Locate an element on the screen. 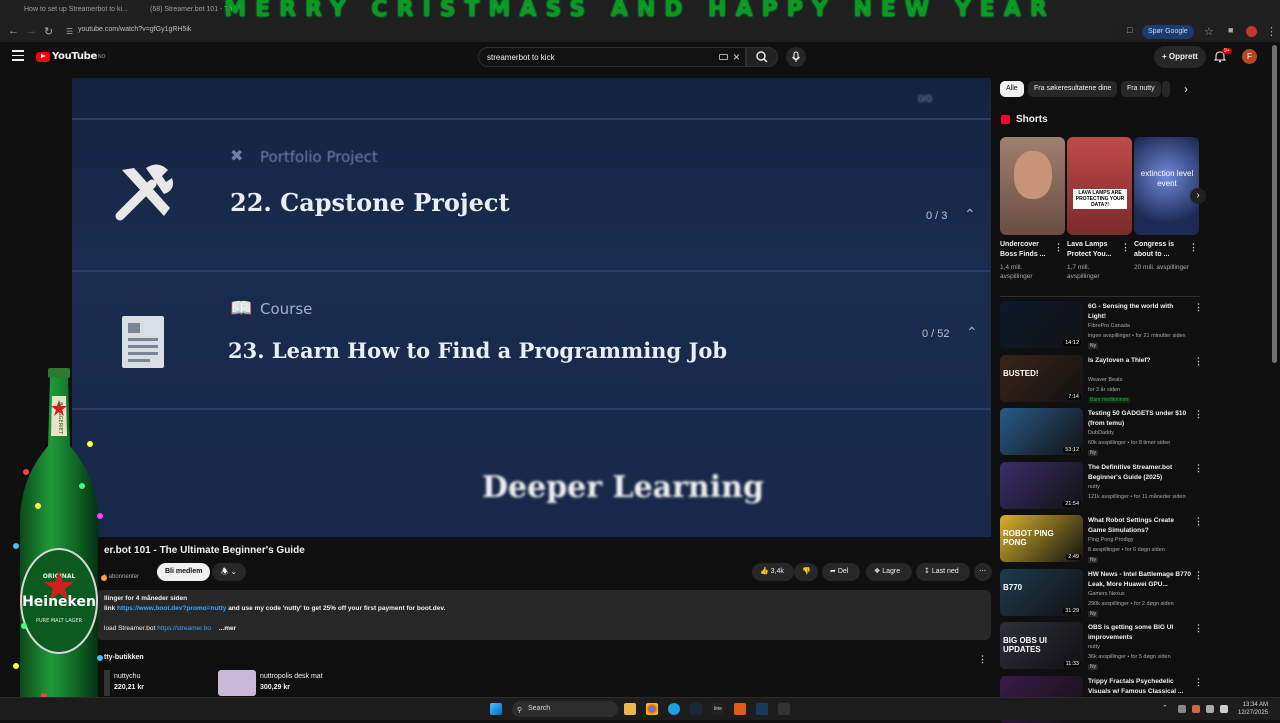 The height and width of the screenshot is (723, 1280). url-box is located at coordinates (590, 32).